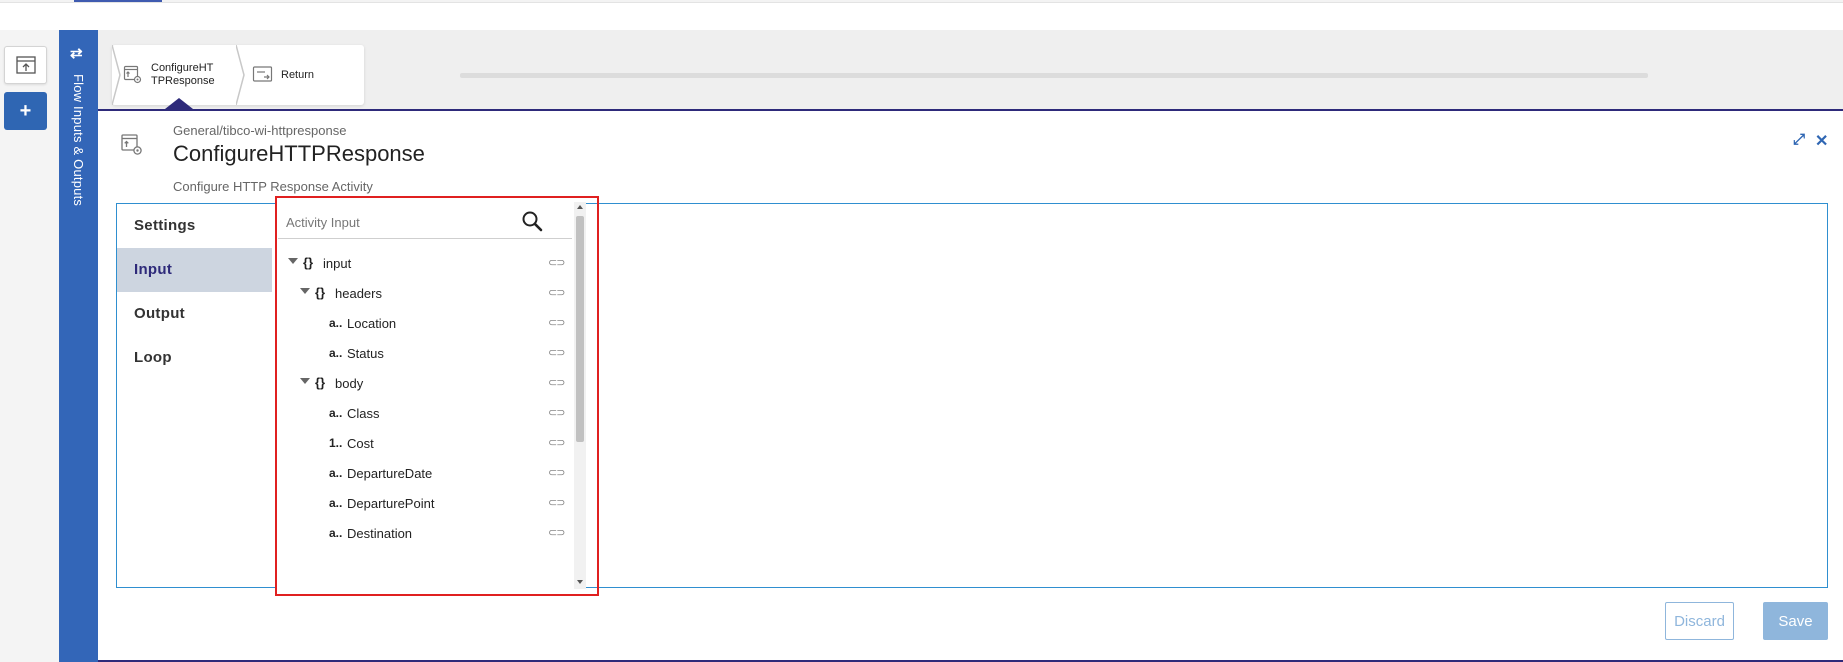 The width and height of the screenshot is (1843, 662). Describe the element at coordinates (1821, 141) in the screenshot. I see `close-icon: ✕` at that location.